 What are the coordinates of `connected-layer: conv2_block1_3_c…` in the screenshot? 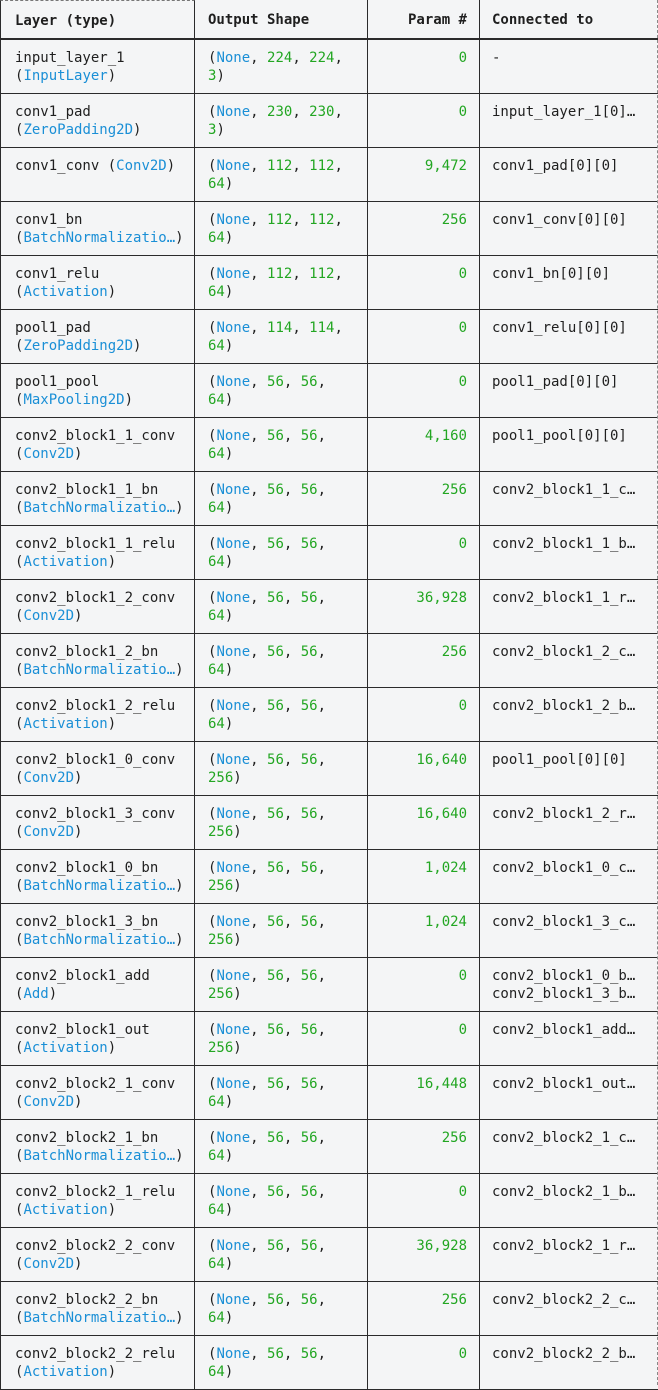 It's located at (564, 922).